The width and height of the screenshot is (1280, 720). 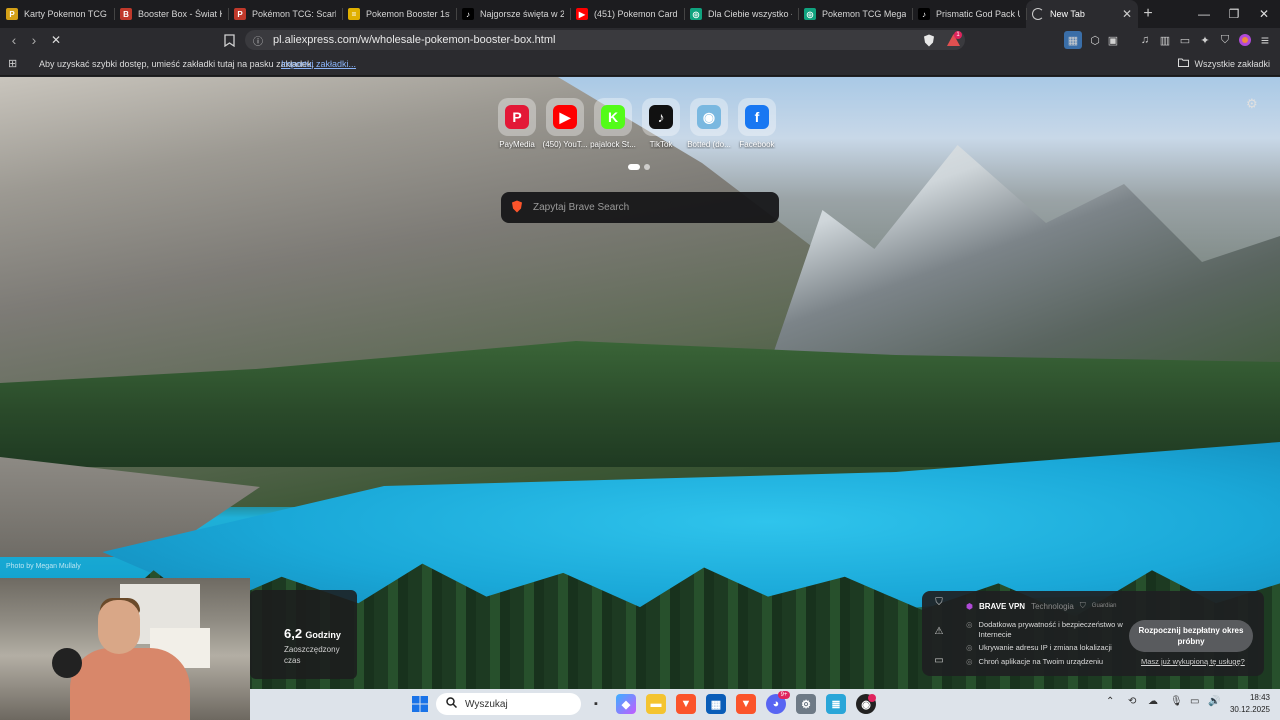 I want to click on stop-loading-button: ✕, so click(x=56, y=40).